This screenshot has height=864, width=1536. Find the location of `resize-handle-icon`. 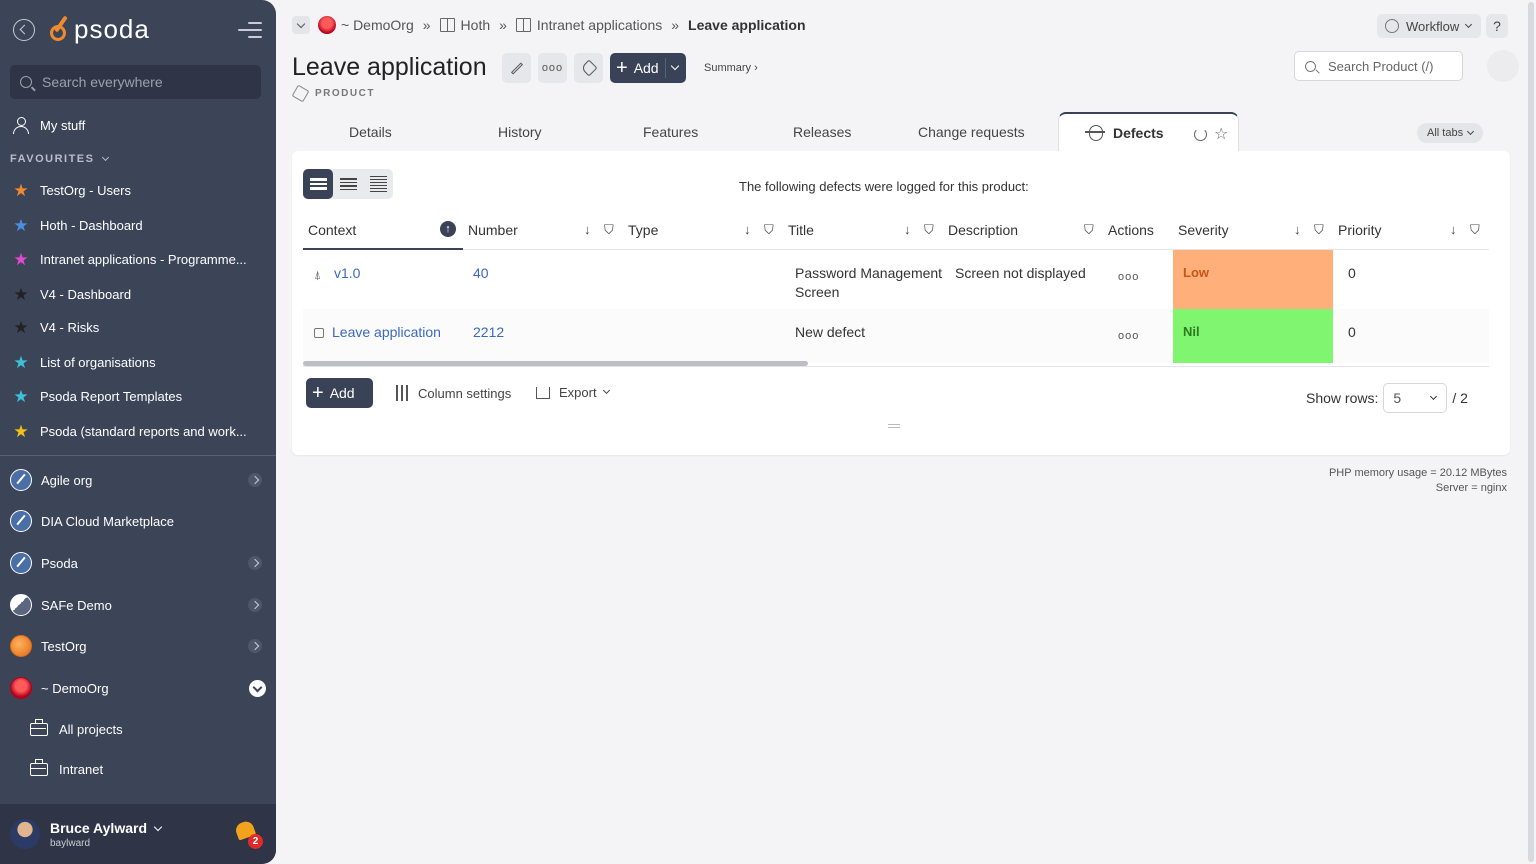

resize-handle-icon is located at coordinates (894, 427).